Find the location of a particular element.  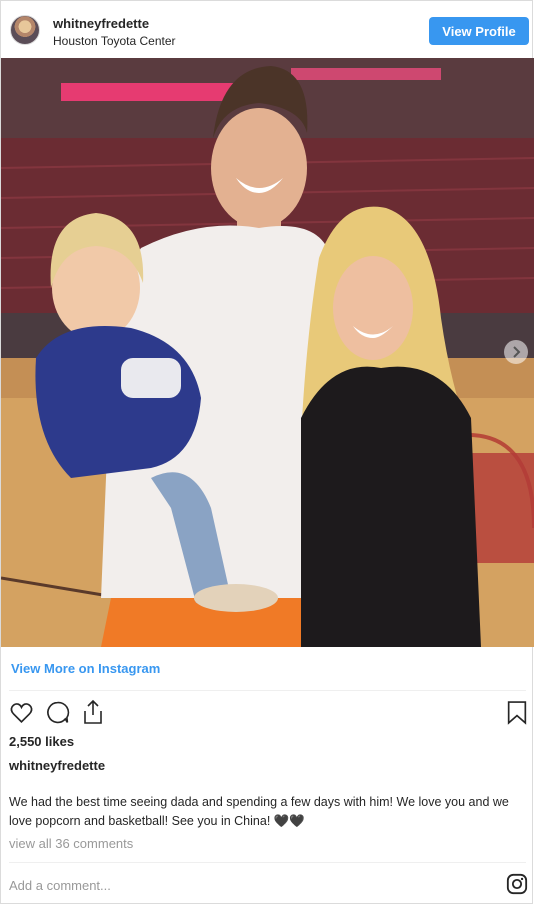

chevron-right-icon is located at coordinates (517, 352).